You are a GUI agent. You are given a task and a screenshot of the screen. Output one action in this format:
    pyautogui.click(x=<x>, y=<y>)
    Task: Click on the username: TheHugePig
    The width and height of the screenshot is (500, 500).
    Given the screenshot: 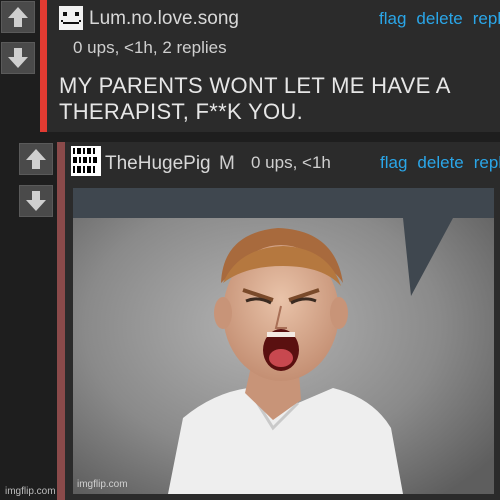 What is the action you would take?
    pyautogui.click(x=158, y=164)
    